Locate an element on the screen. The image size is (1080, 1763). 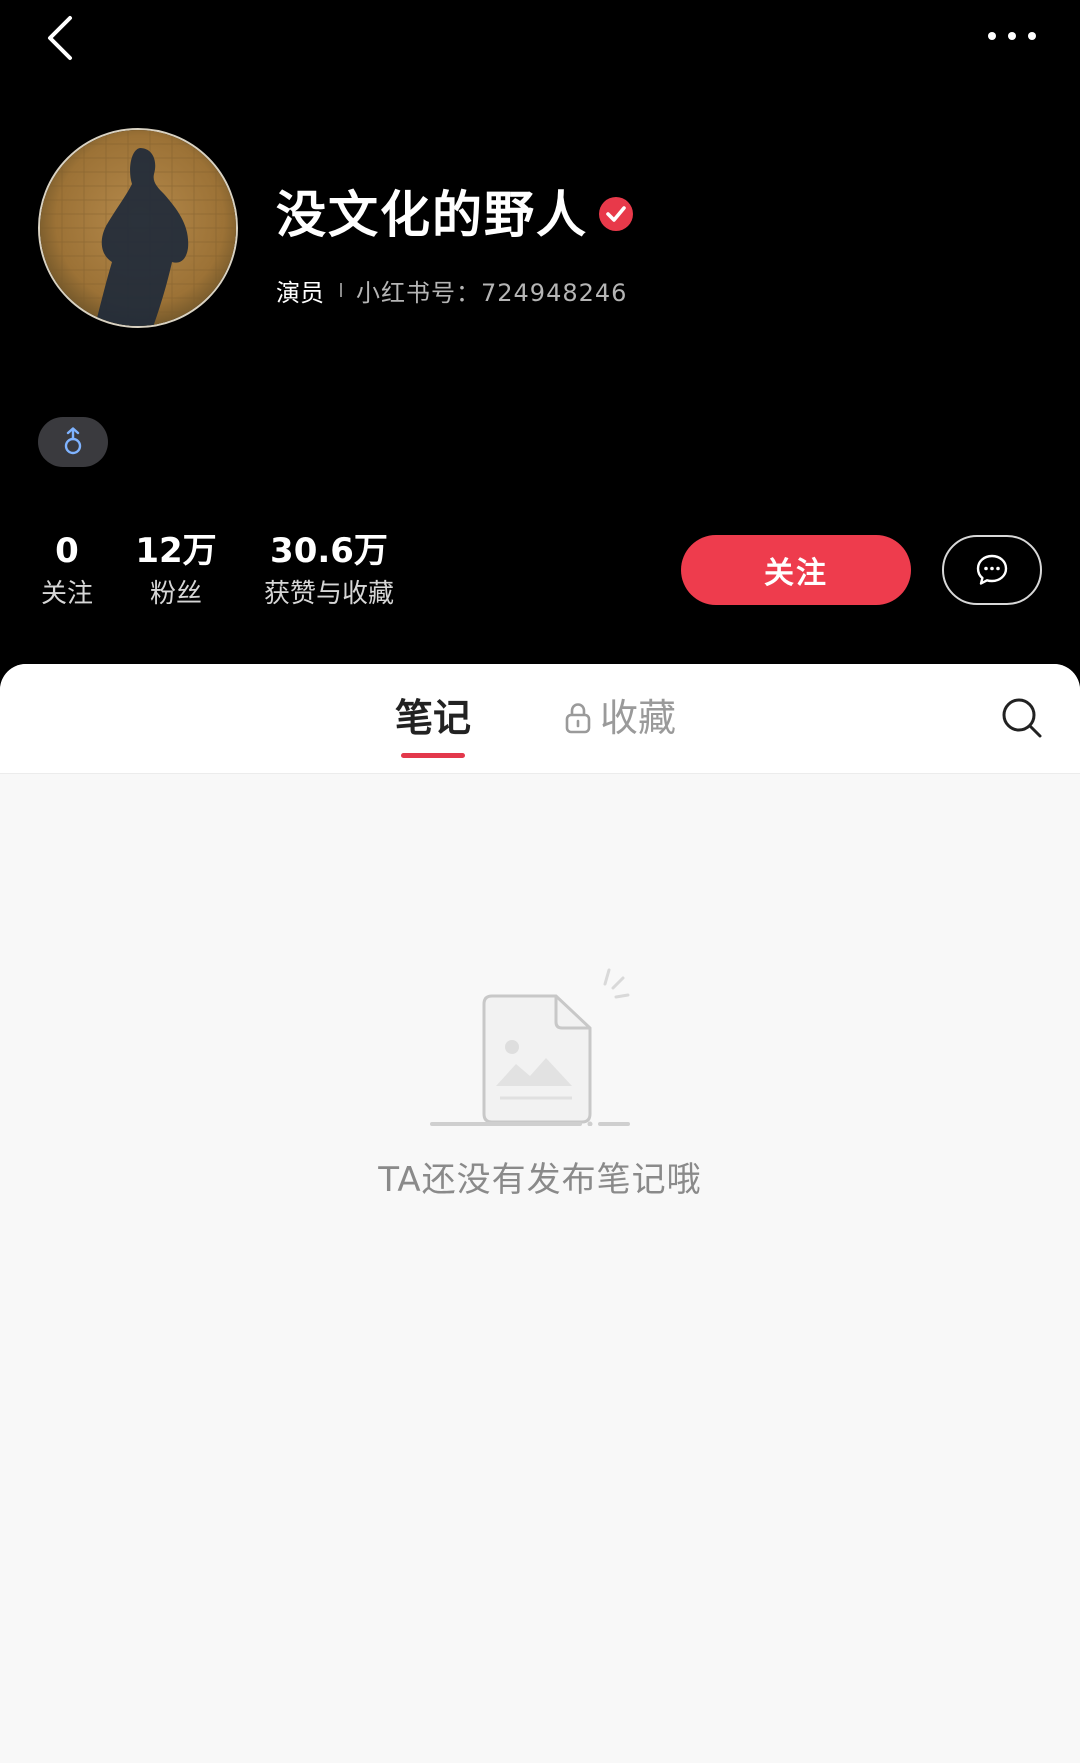
avatar-image is located at coordinates (138, 228).